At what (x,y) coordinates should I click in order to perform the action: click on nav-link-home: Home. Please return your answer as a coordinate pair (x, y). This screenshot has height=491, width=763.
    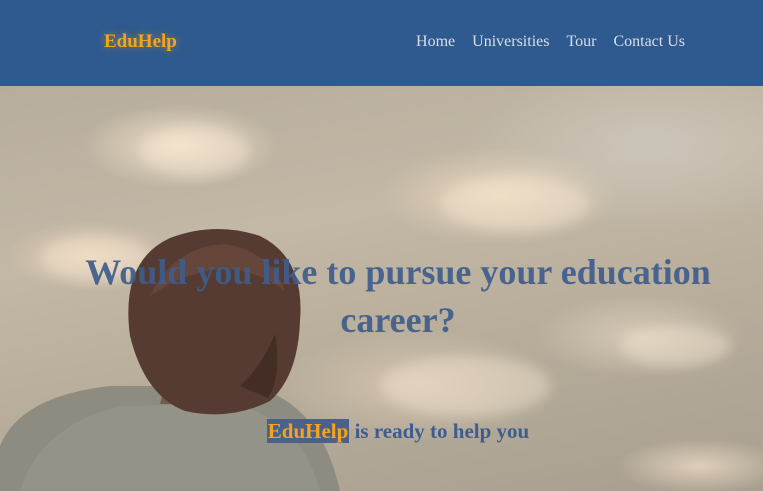
    Looking at the image, I should click on (435, 42).